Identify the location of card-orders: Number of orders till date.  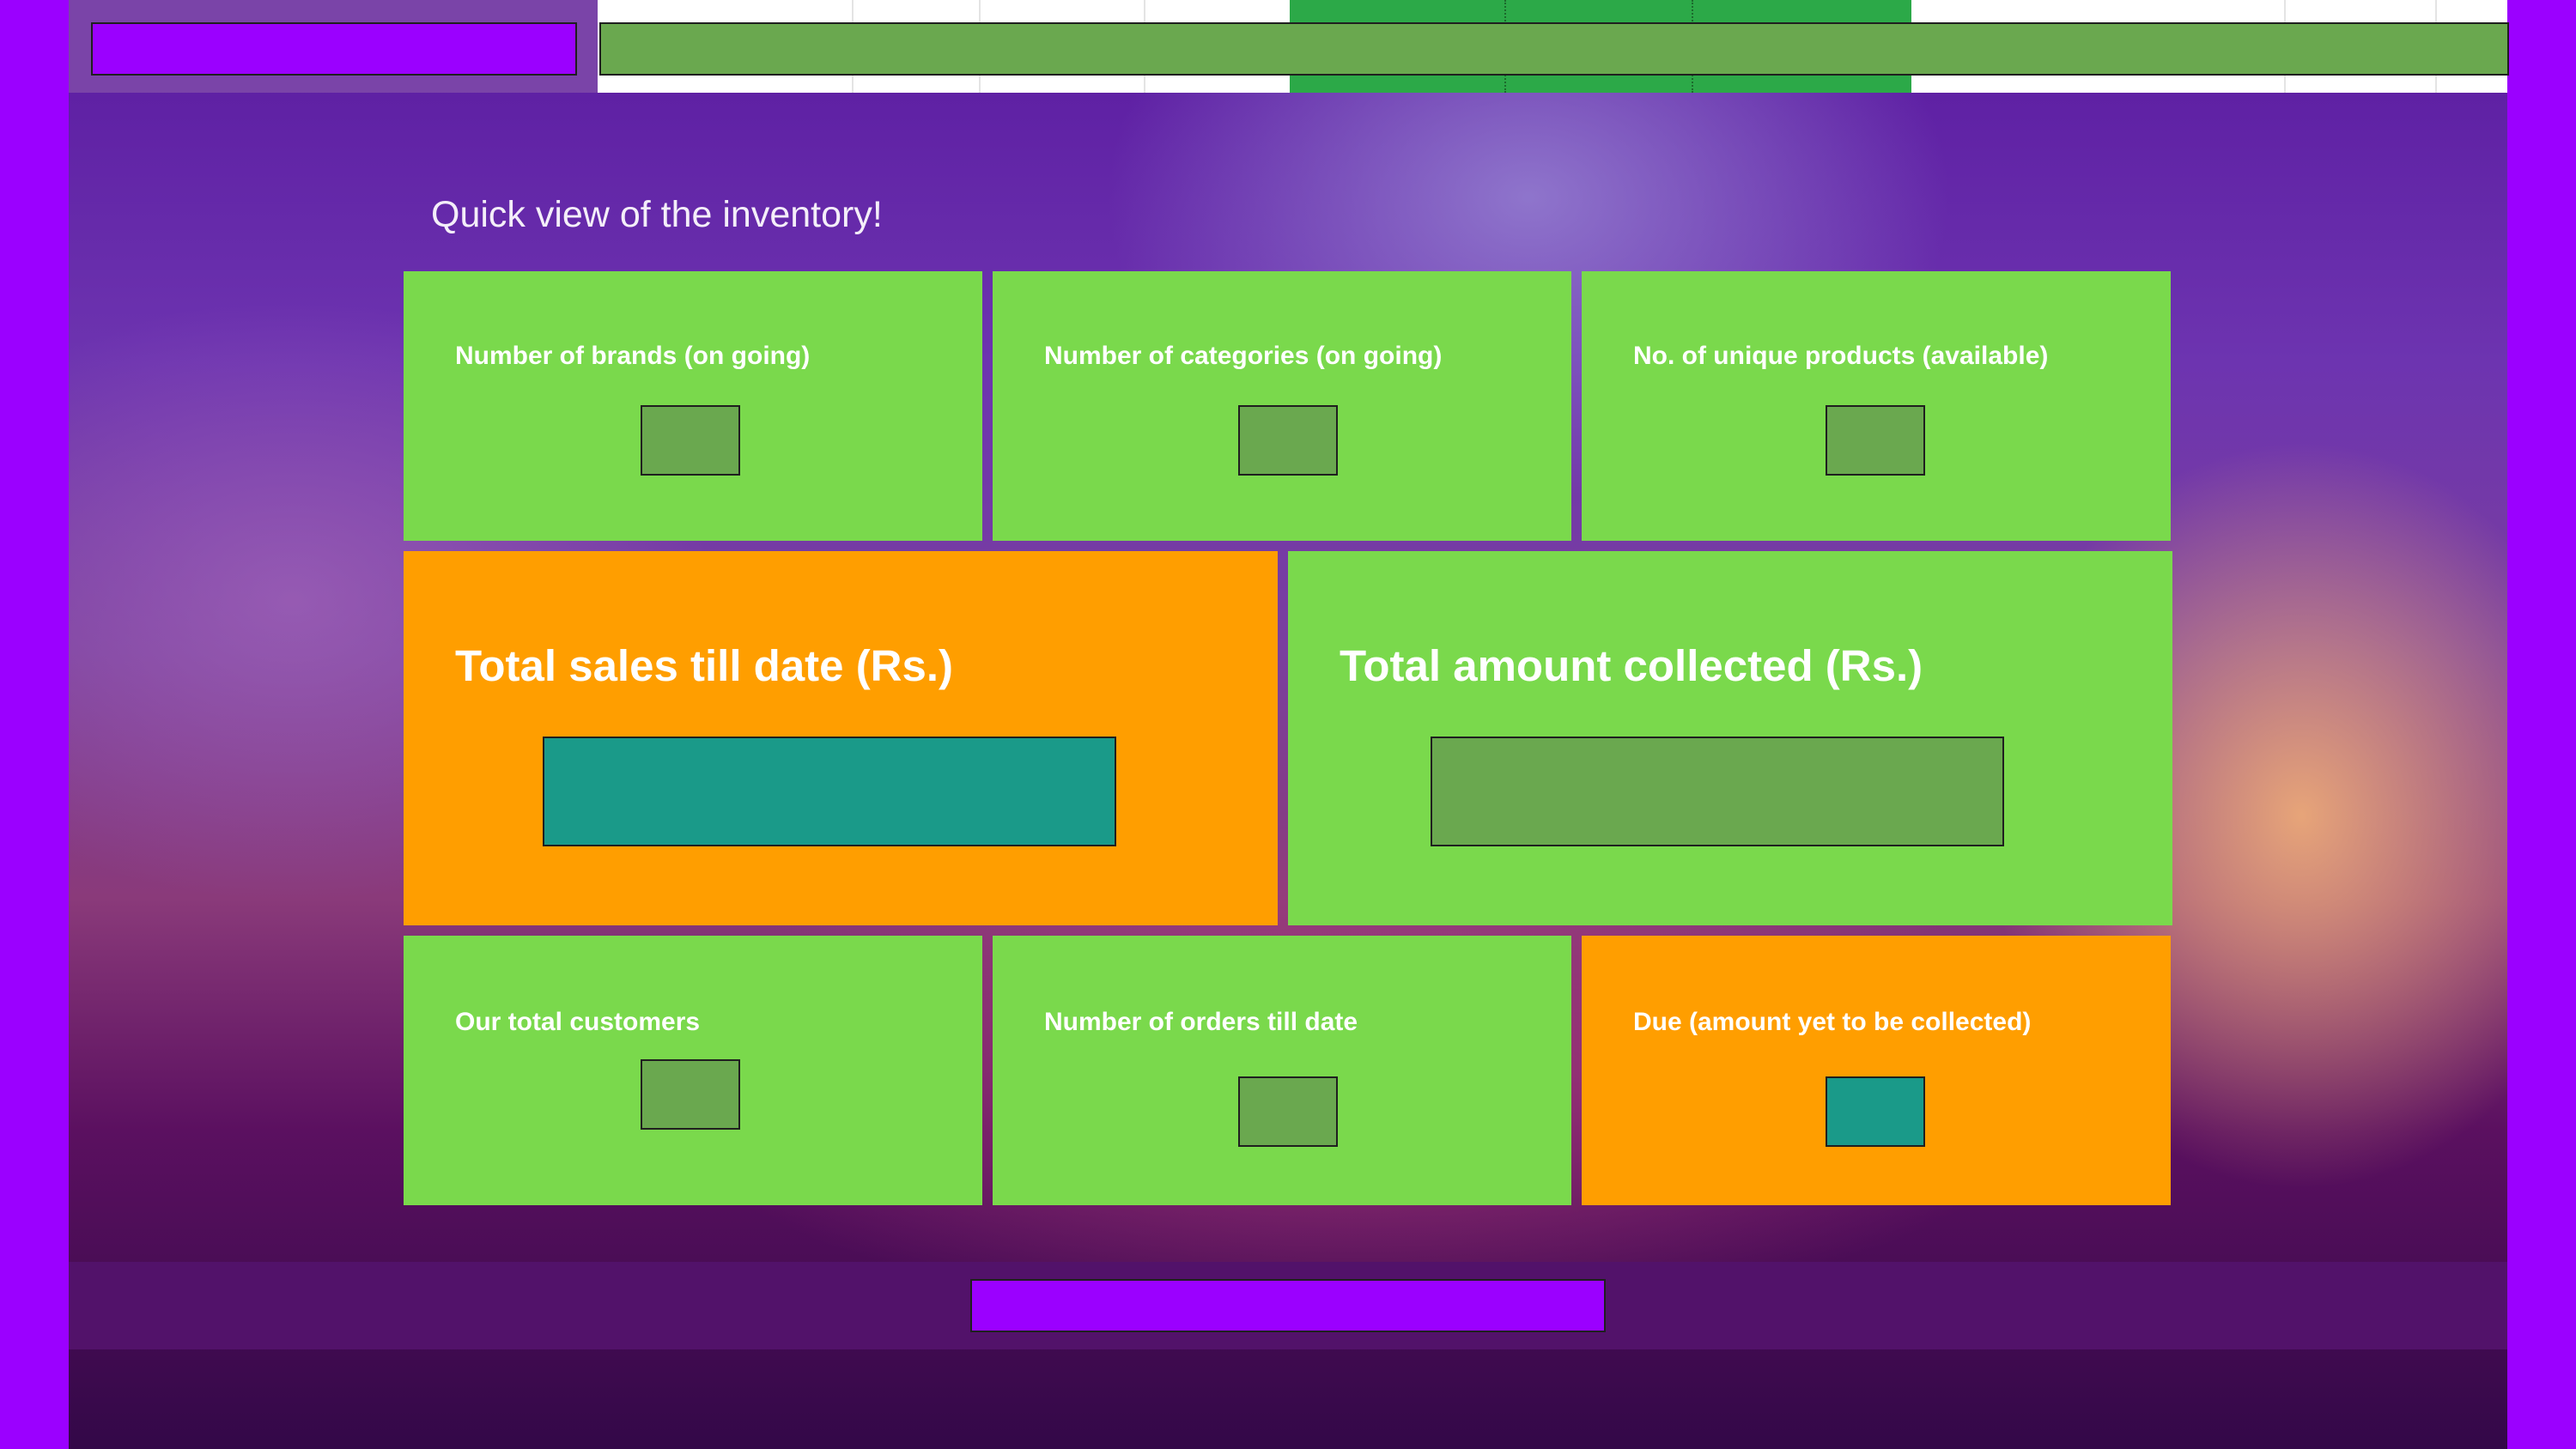
(1282, 1070).